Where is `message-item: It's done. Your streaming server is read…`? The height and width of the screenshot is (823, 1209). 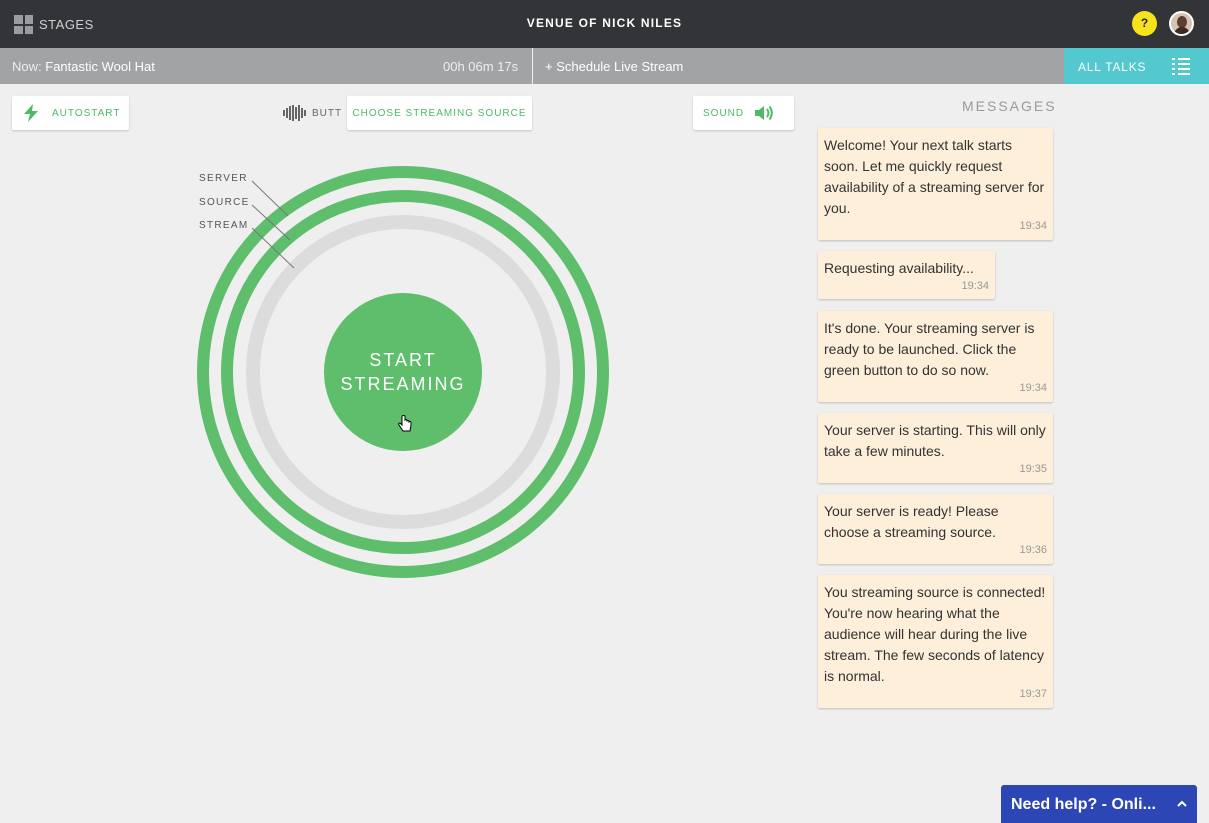 message-item: It's done. Your streaming server is read… is located at coordinates (935, 356).